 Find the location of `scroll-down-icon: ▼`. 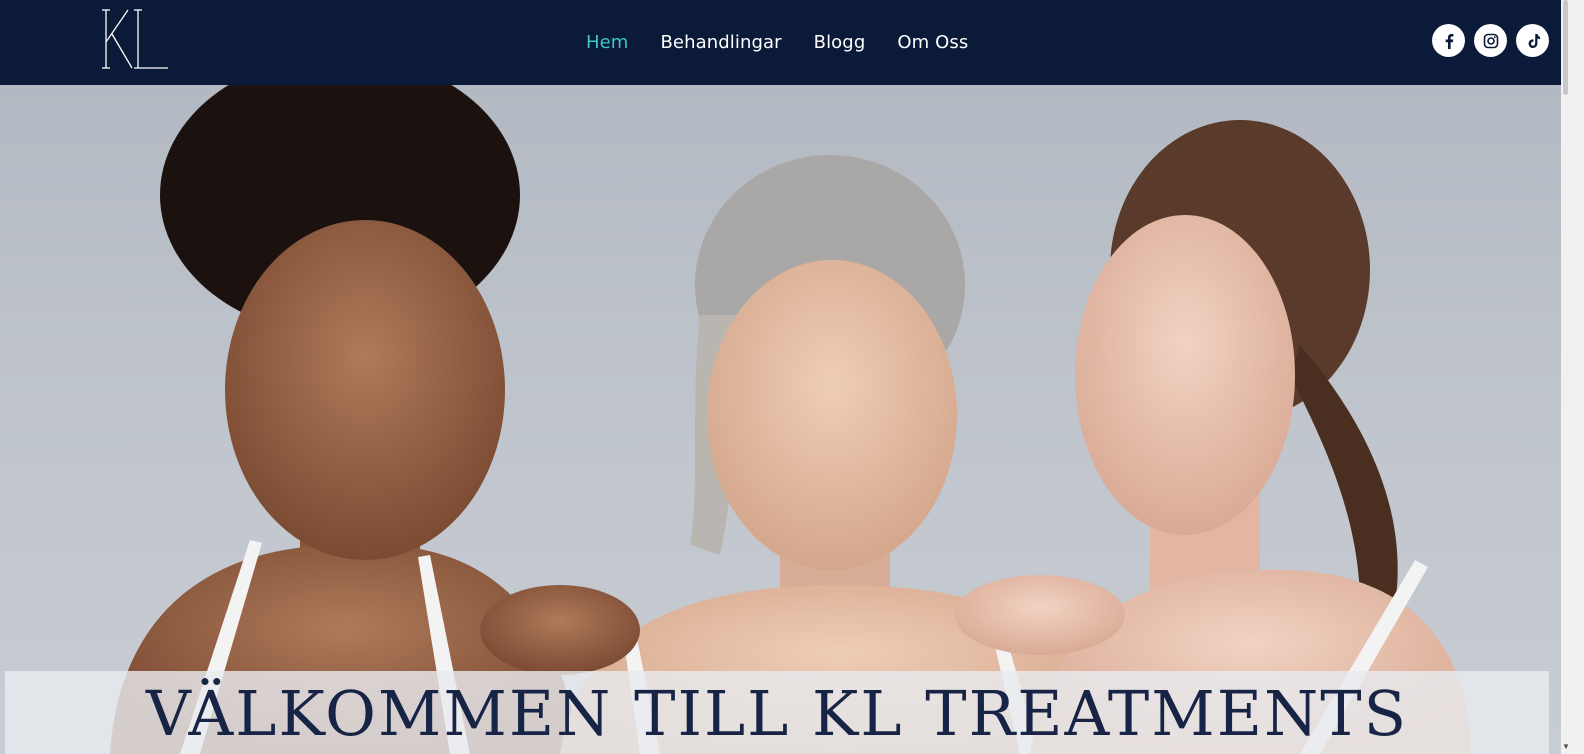

scroll-down-icon: ▼ is located at coordinates (1566, 747).